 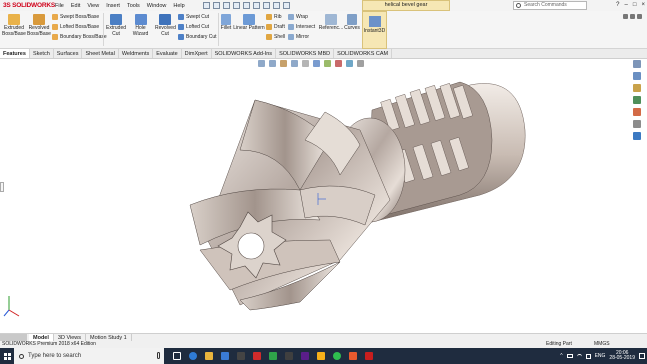 What do you see at coordinates (158, 355) in the screenshot?
I see `microphone-icon` at bounding box center [158, 355].